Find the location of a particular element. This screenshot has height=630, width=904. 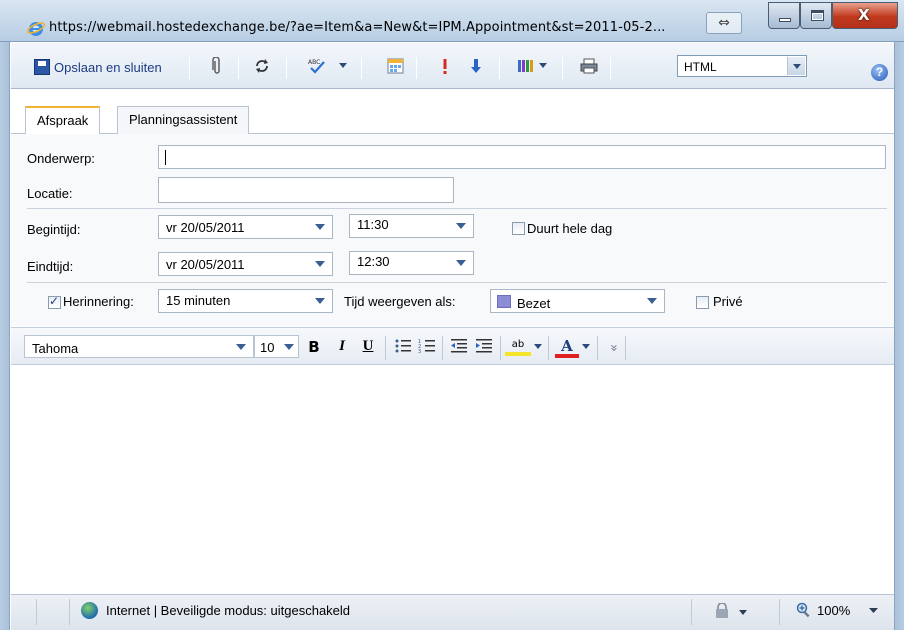

minimize-icon is located at coordinates (785, 20).